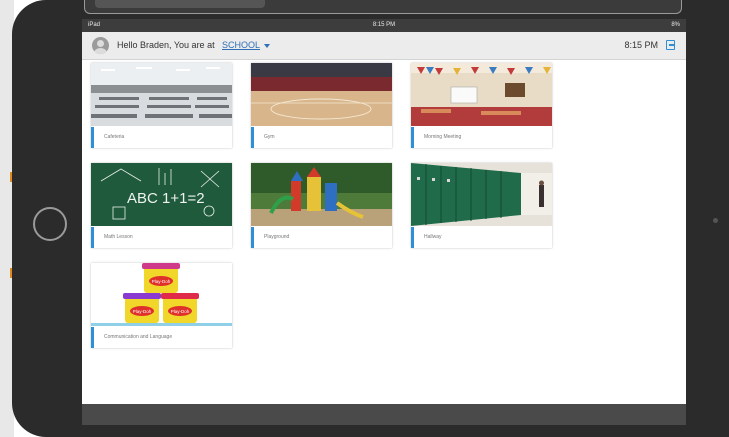 This screenshot has height=437, width=729. Describe the element at coordinates (161, 94) in the screenshot. I see `cafeteria-photo` at that location.